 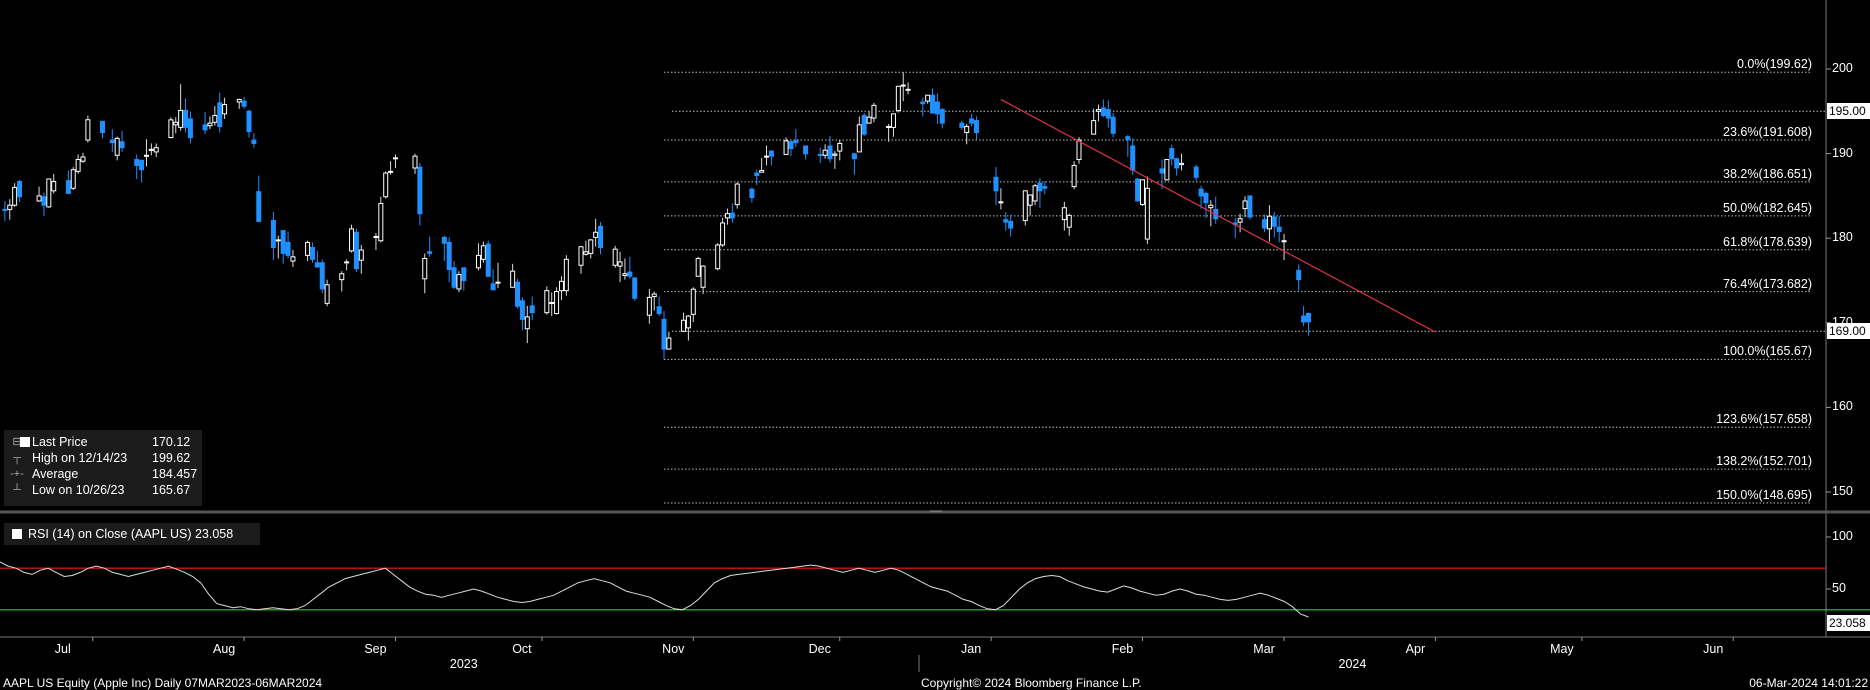 I want to click on fib-level-label: 61.8%(178.639), so click(x=1767, y=241).